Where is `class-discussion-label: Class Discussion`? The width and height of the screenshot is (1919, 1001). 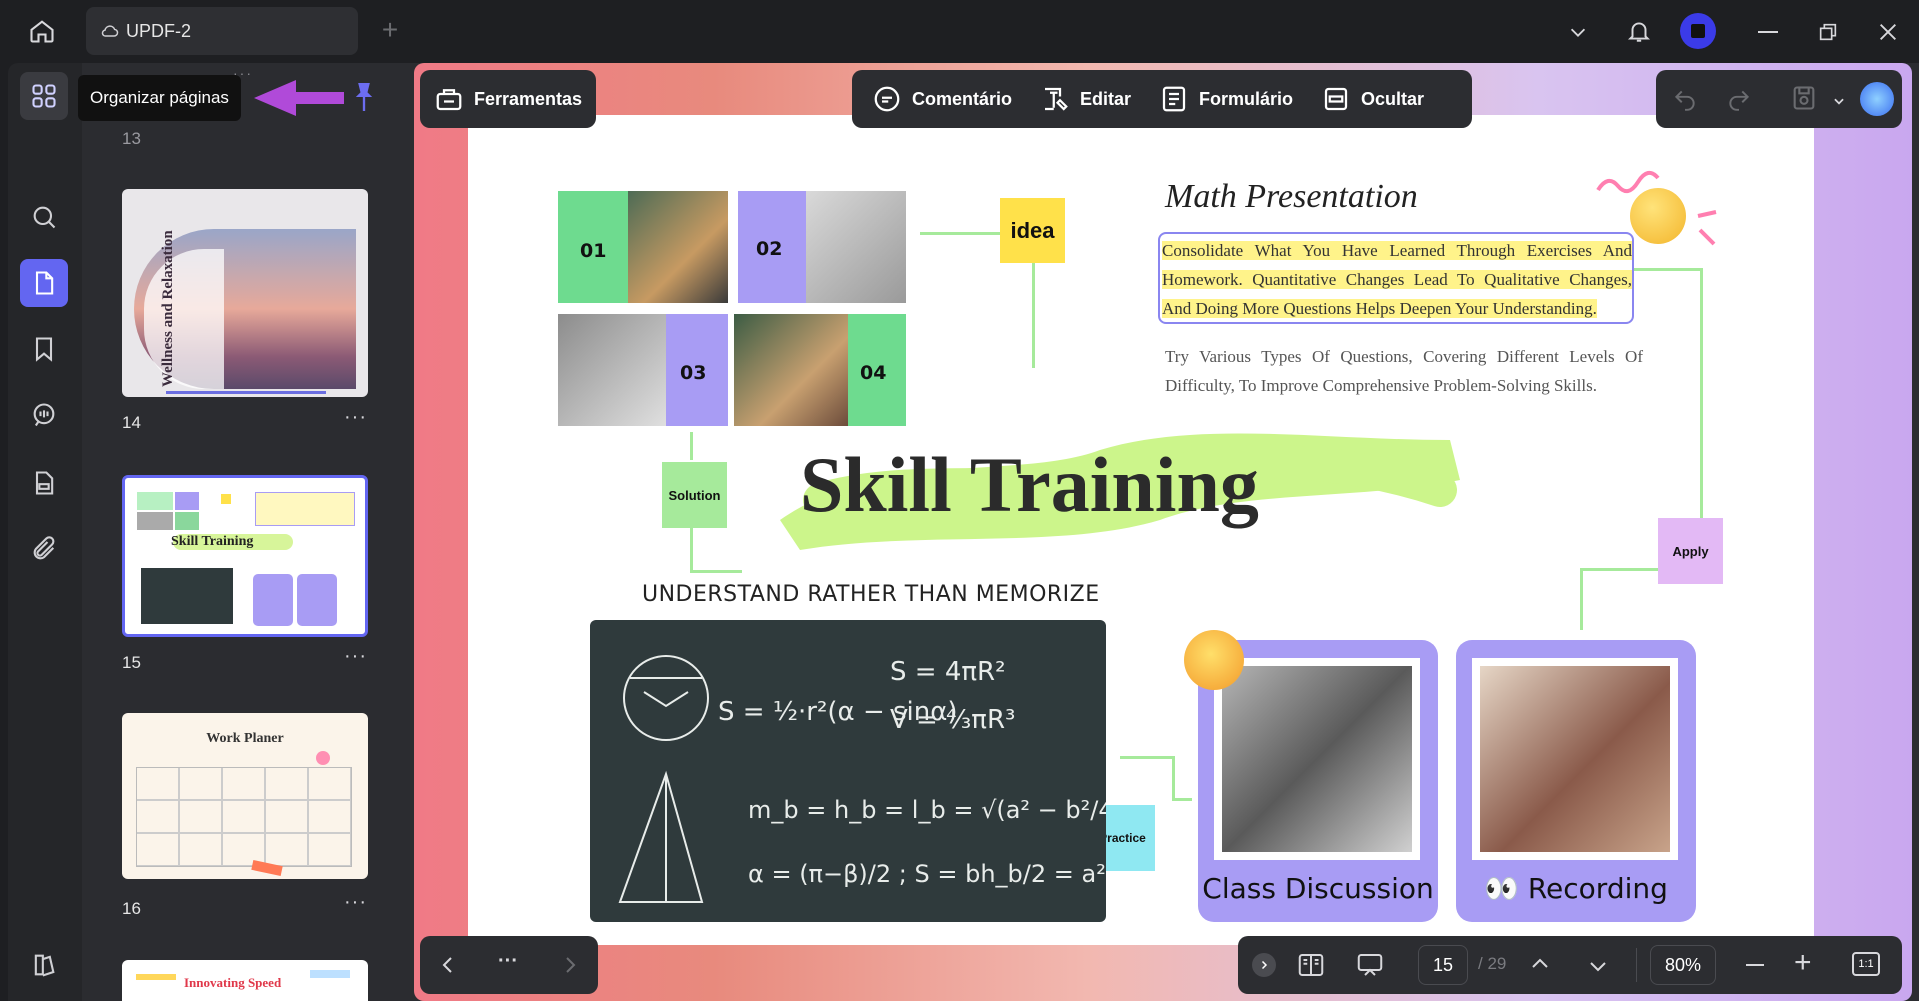
class-discussion-label: Class Discussion is located at coordinates (1318, 888).